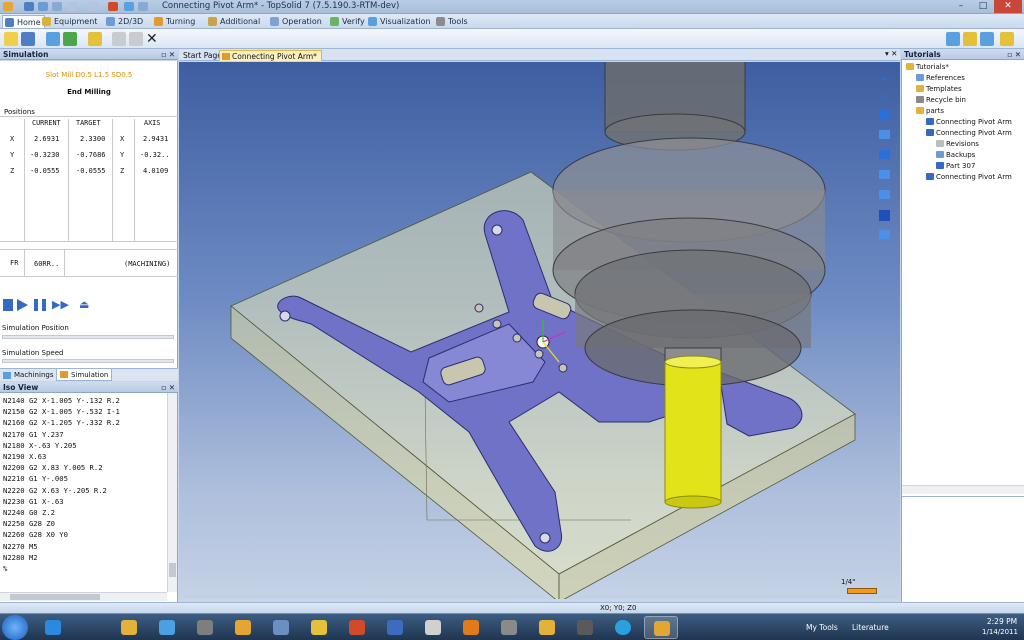  I want to click on minimize-button: –, so click(961, 6).